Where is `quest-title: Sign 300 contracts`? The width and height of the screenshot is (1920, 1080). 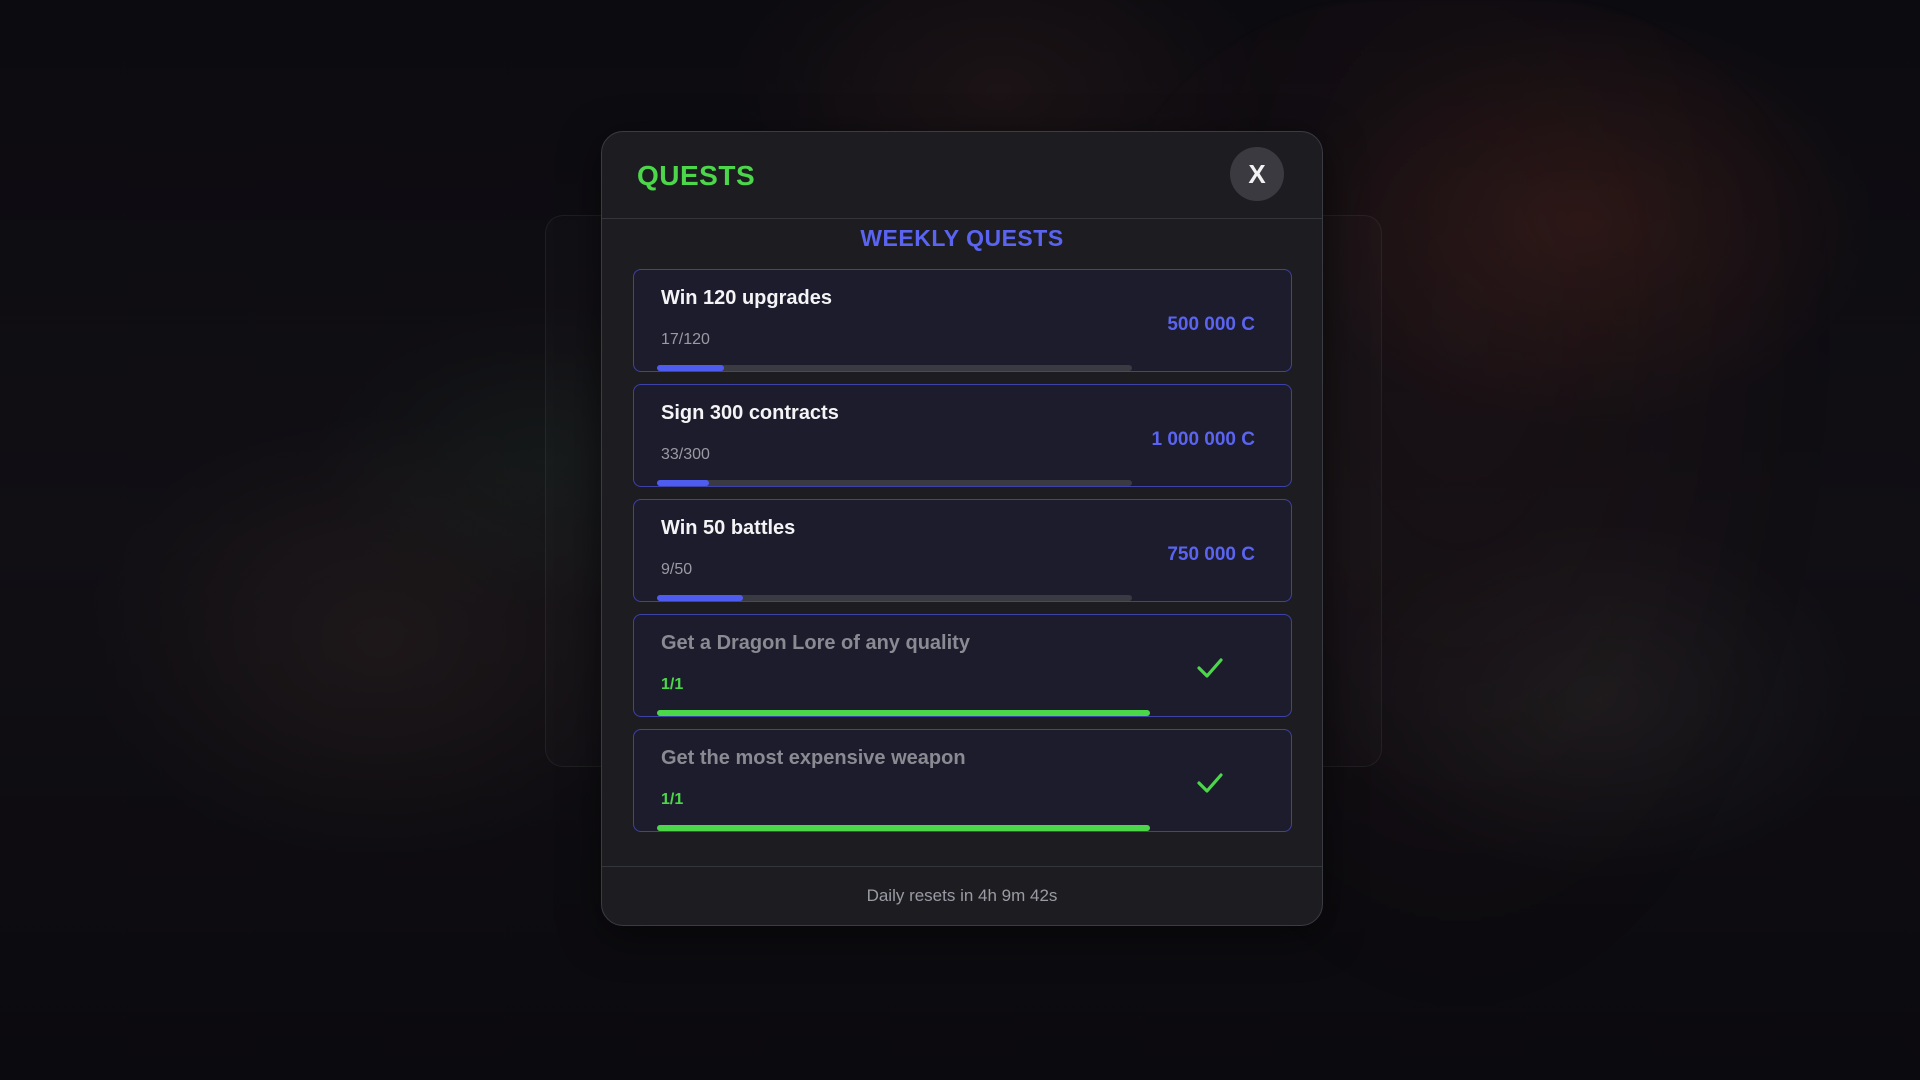 quest-title: Sign 300 contracts is located at coordinates (750, 413).